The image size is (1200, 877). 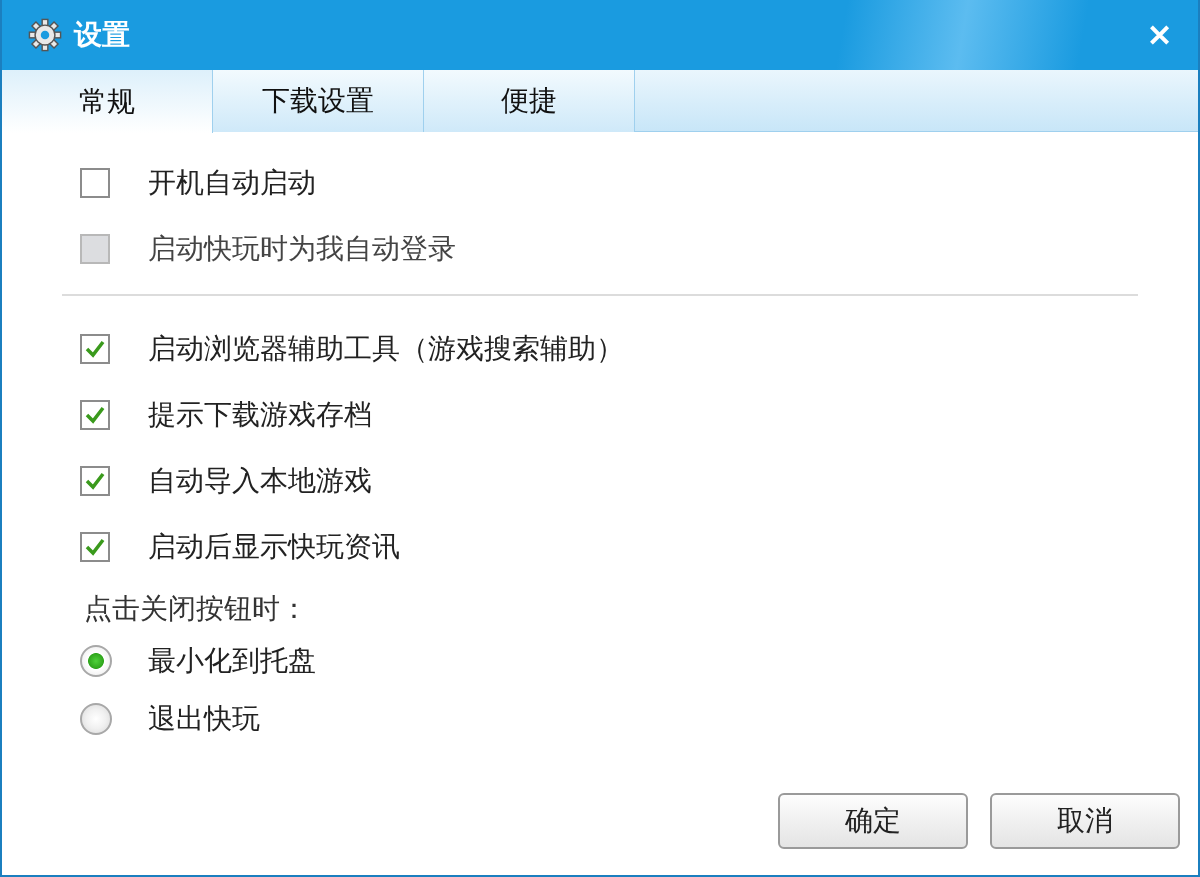 What do you see at coordinates (232, 661) in the screenshot?
I see `radio-label: 最小化到托盘` at bounding box center [232, 661].